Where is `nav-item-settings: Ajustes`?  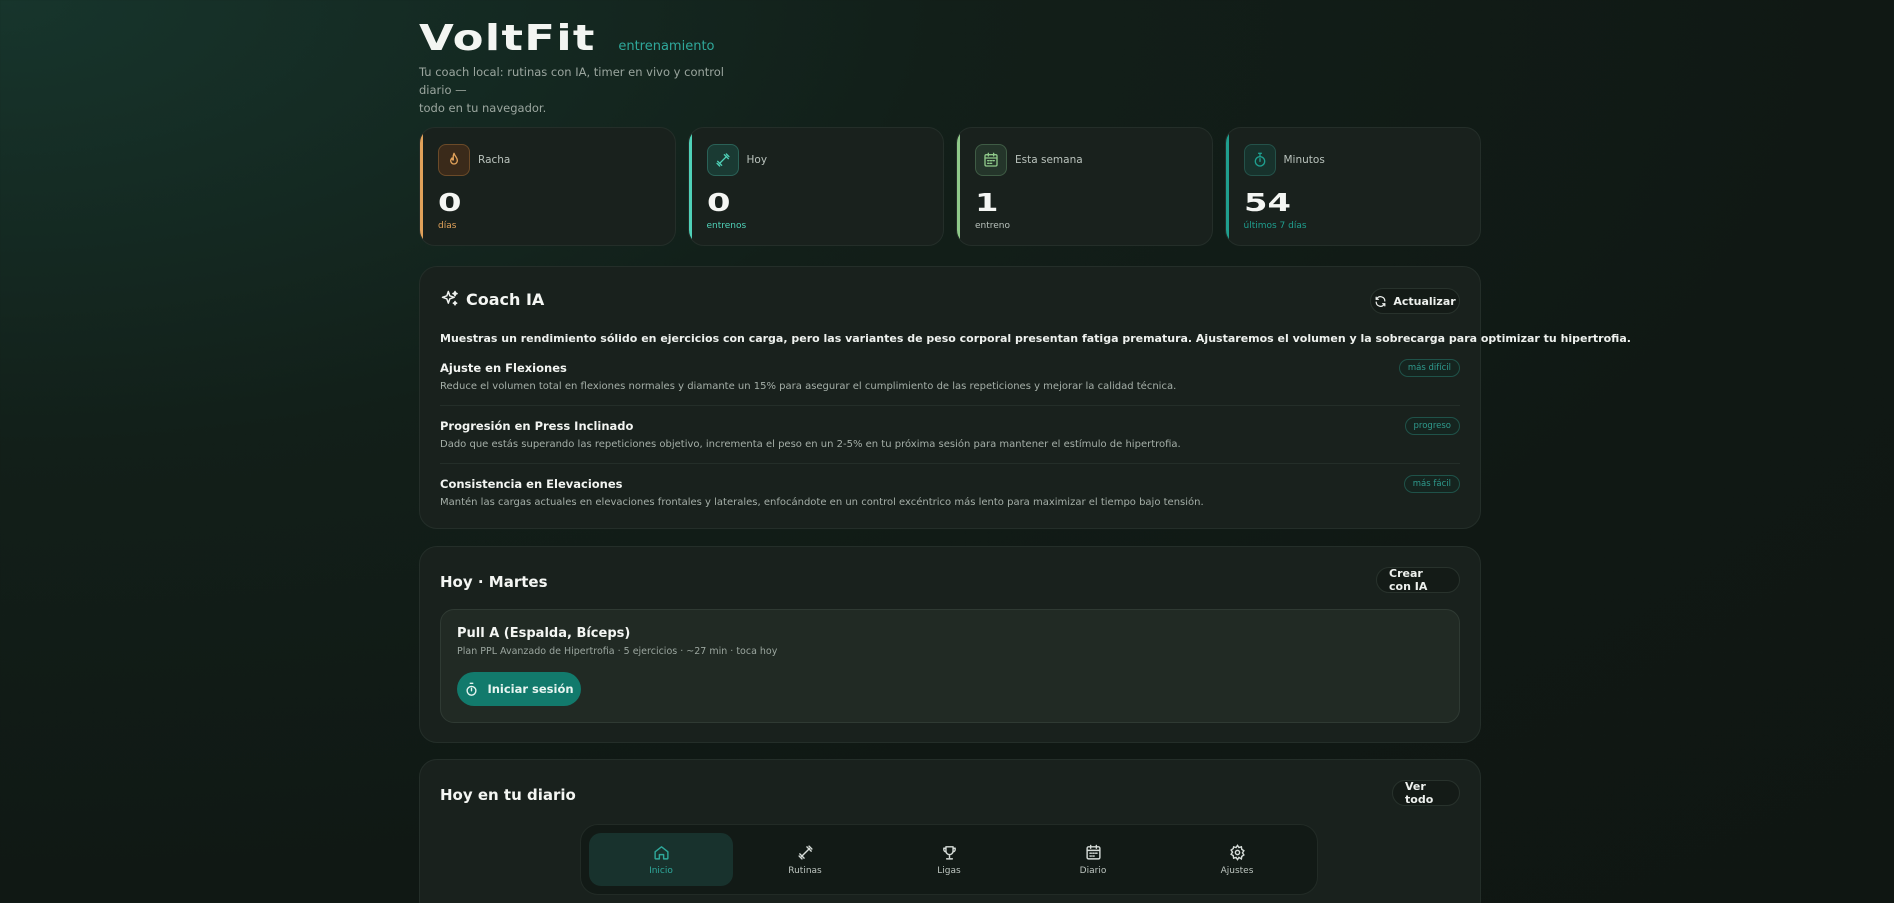
nav-item-settings: Ajustes is located at coordinates (1237, 859).